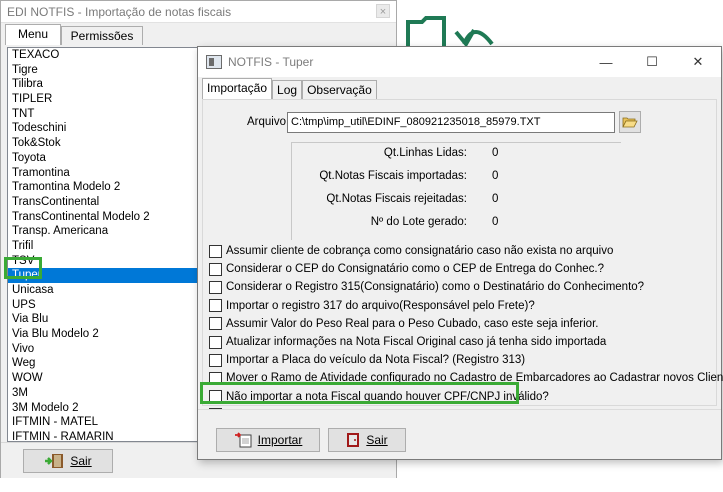 The image size is (723, 492). What do you see at coordinates (105, 261) in the screenshot?
I see `list-item: TSV` at bounding box center [105, 261].